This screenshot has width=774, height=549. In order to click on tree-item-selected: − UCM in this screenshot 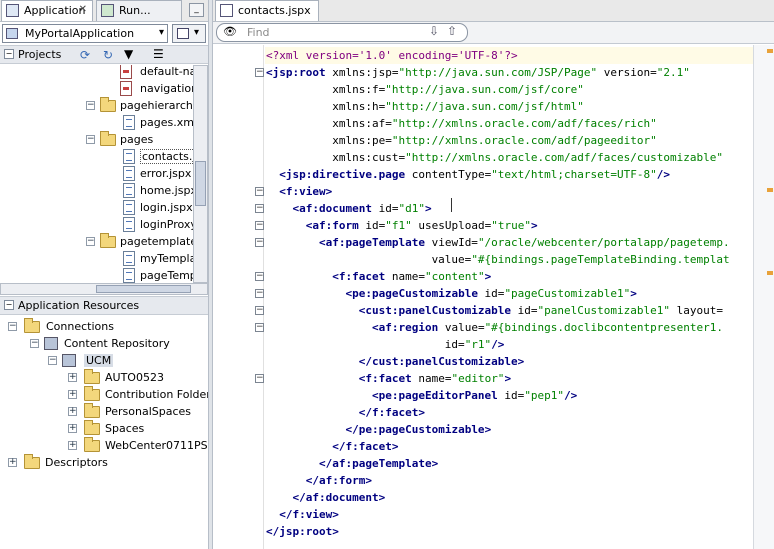, I will do `click(81, 360)`.